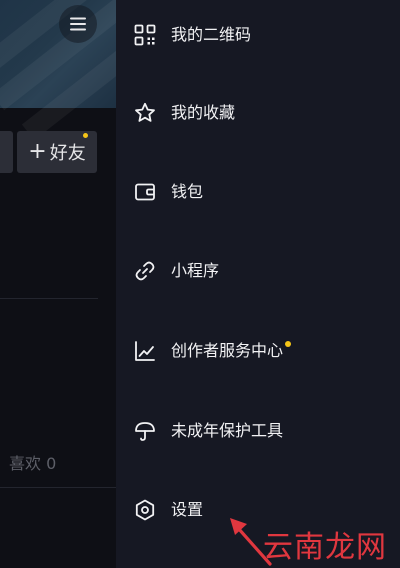  Describe the element at coordinates (187, 509) in the screenshot. I see `menu-item-label: 设置` at that location.